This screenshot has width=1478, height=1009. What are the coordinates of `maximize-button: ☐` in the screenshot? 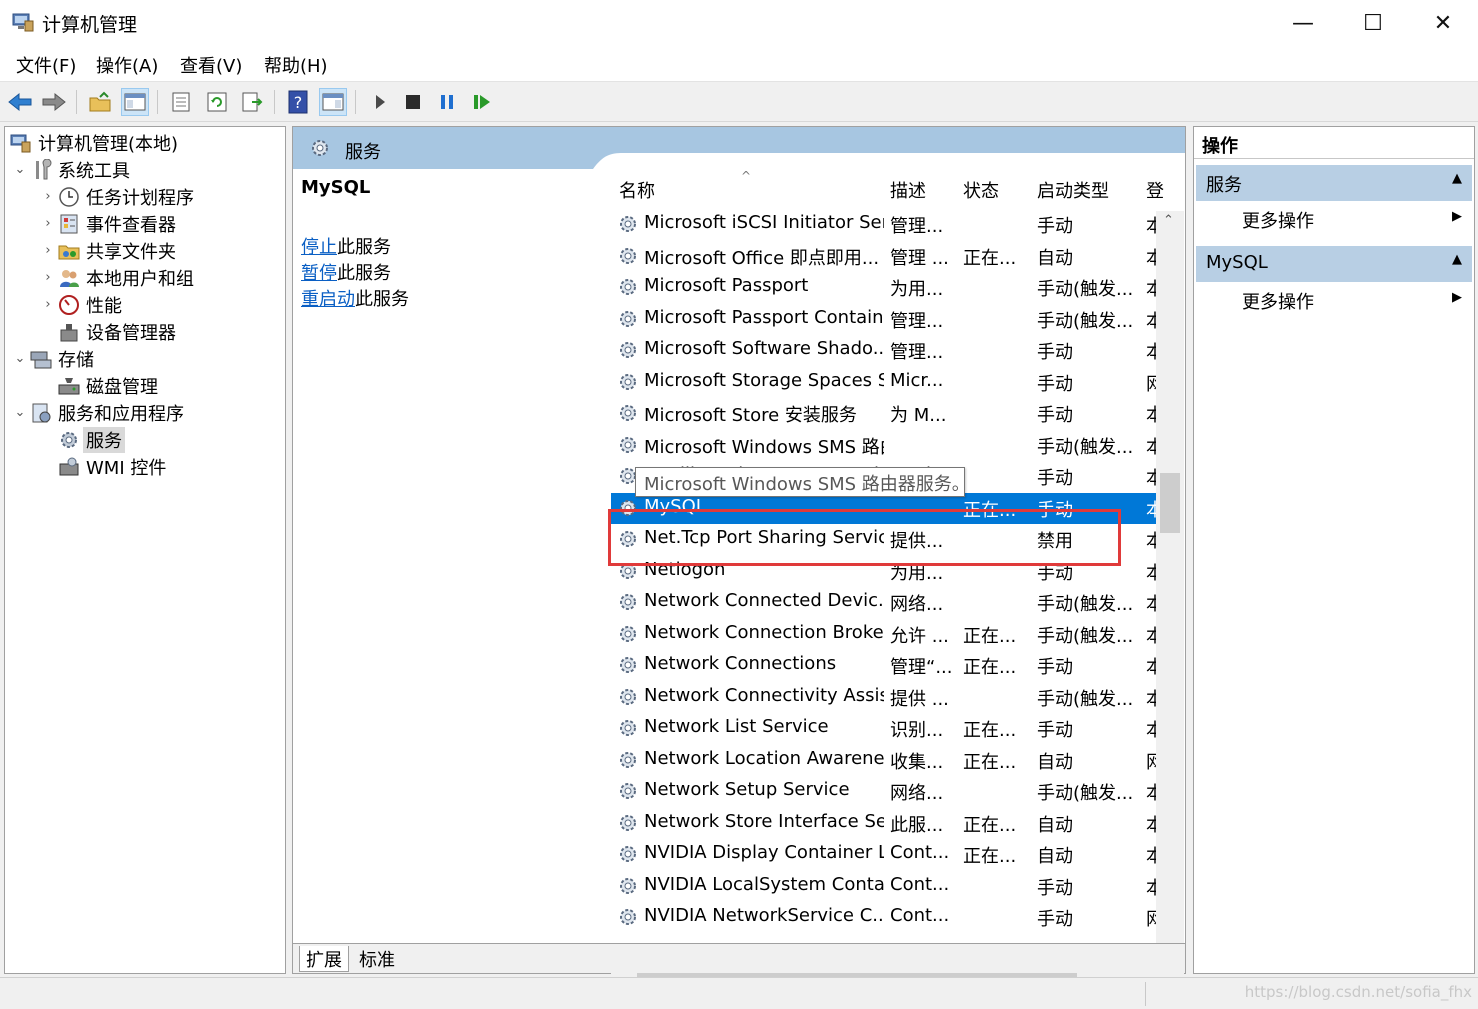 It's located at (1373, 23).